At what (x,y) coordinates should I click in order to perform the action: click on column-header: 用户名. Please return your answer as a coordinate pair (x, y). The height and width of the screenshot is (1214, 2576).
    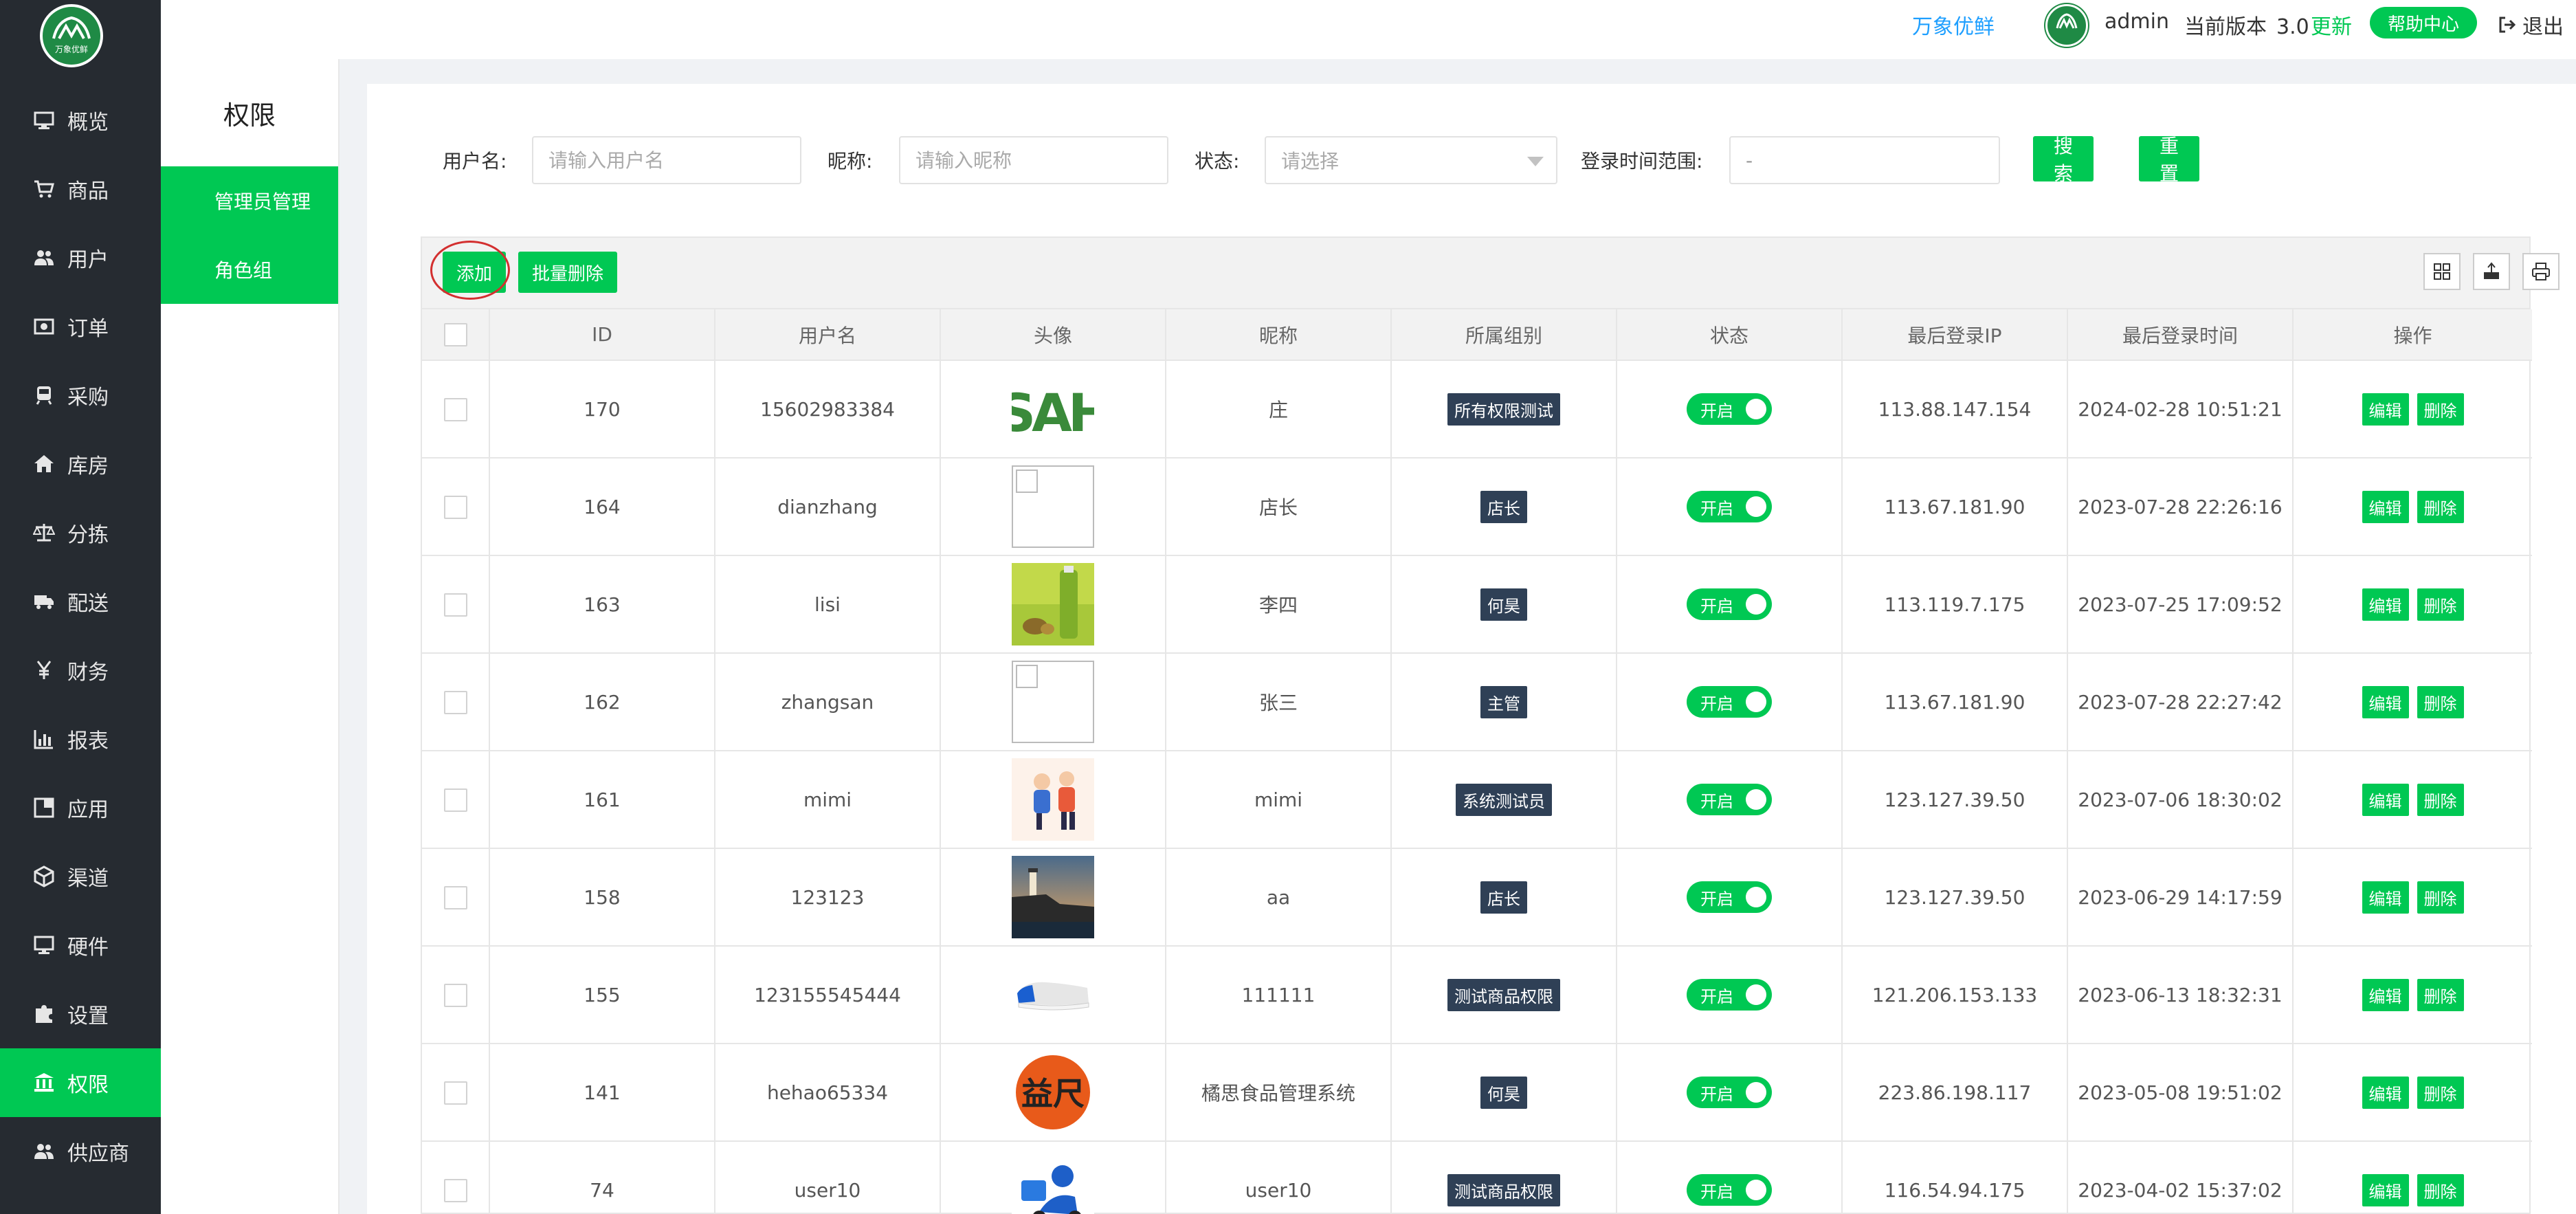
    Looking at the image, I should click on (828, 335).